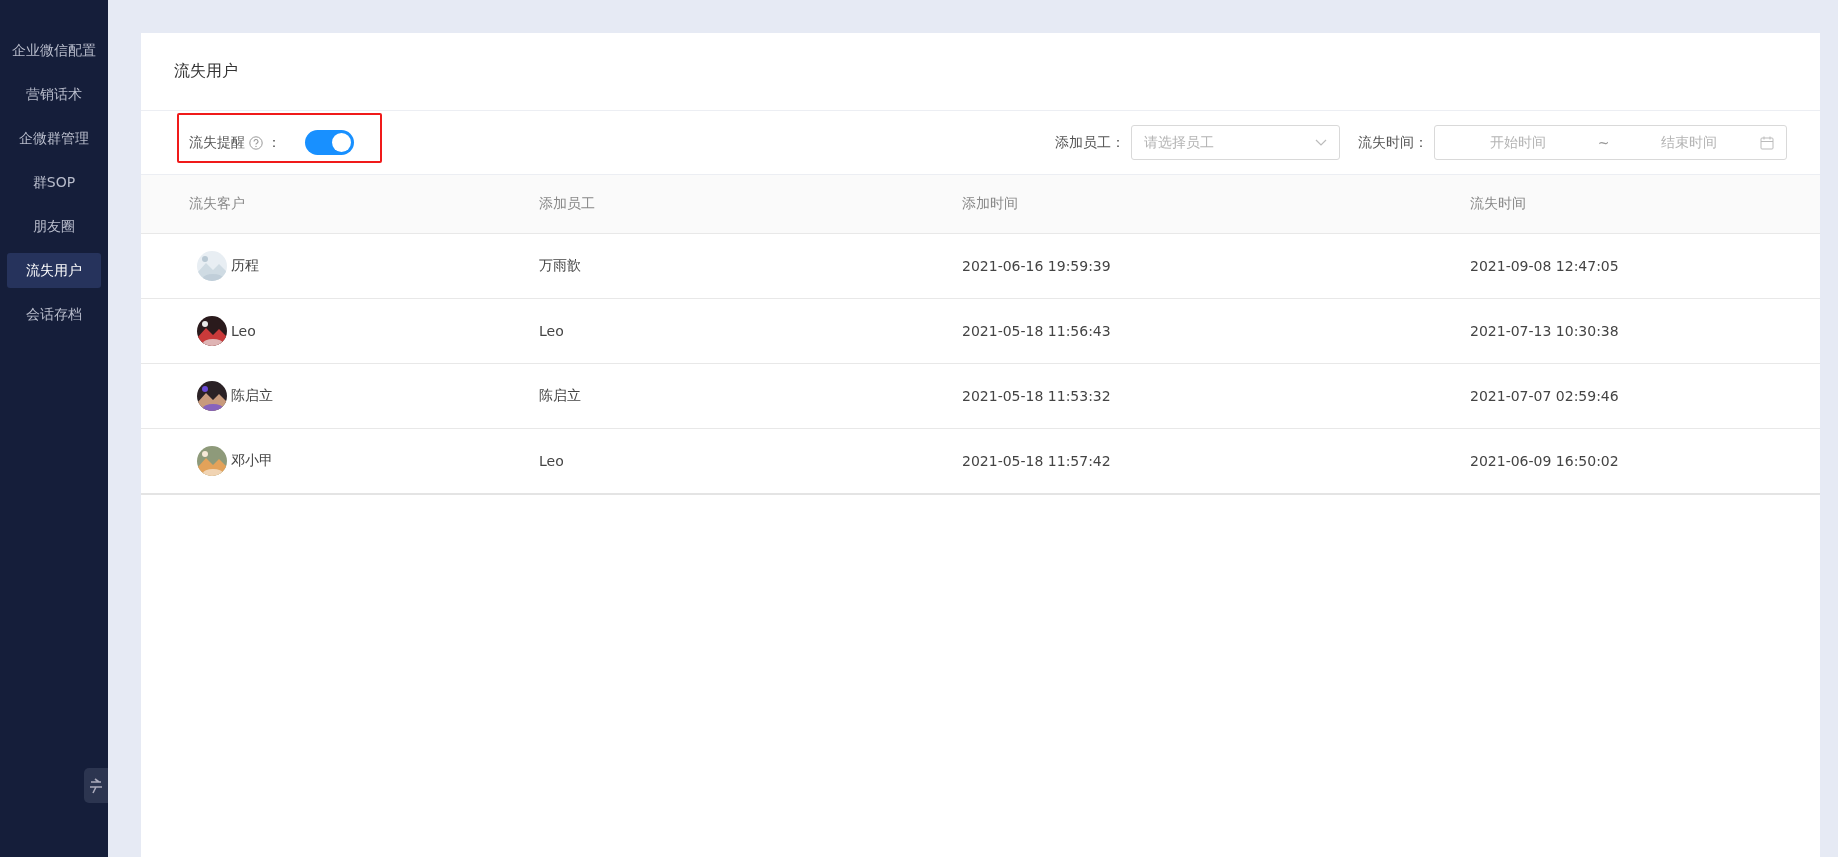 This screenshot has width=1838, height=857. I want to click on table-cell-text: 2021-06-09 16:50:02, so click(1545, 461).